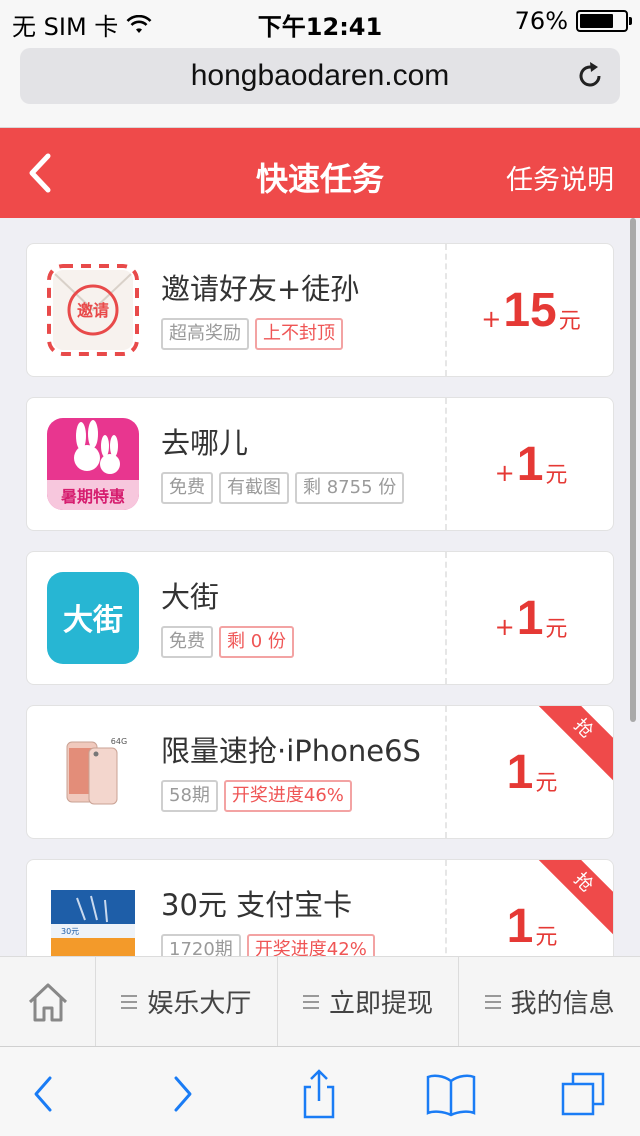 This screenshot has height=1136, width=640. I want to click on task-name: 邀请好友+徒孙, so click(260, 289).